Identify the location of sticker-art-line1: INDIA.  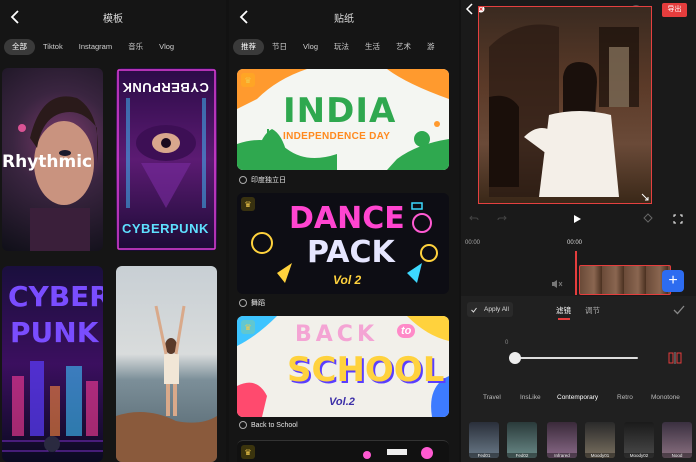
(340, 111).